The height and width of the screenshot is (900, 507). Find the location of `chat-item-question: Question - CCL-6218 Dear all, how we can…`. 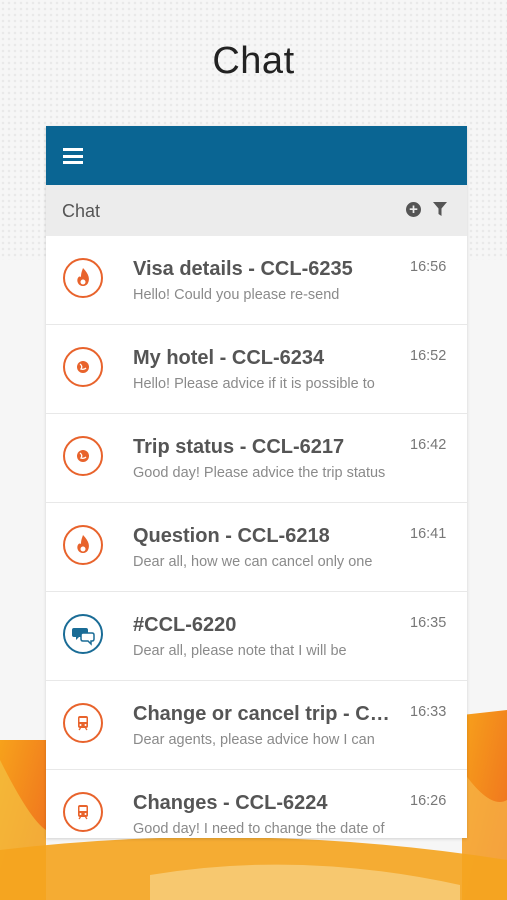

chat-item-question: Question - CCL-6218 Dear all, how we can… is located at coordinates (256, 547).